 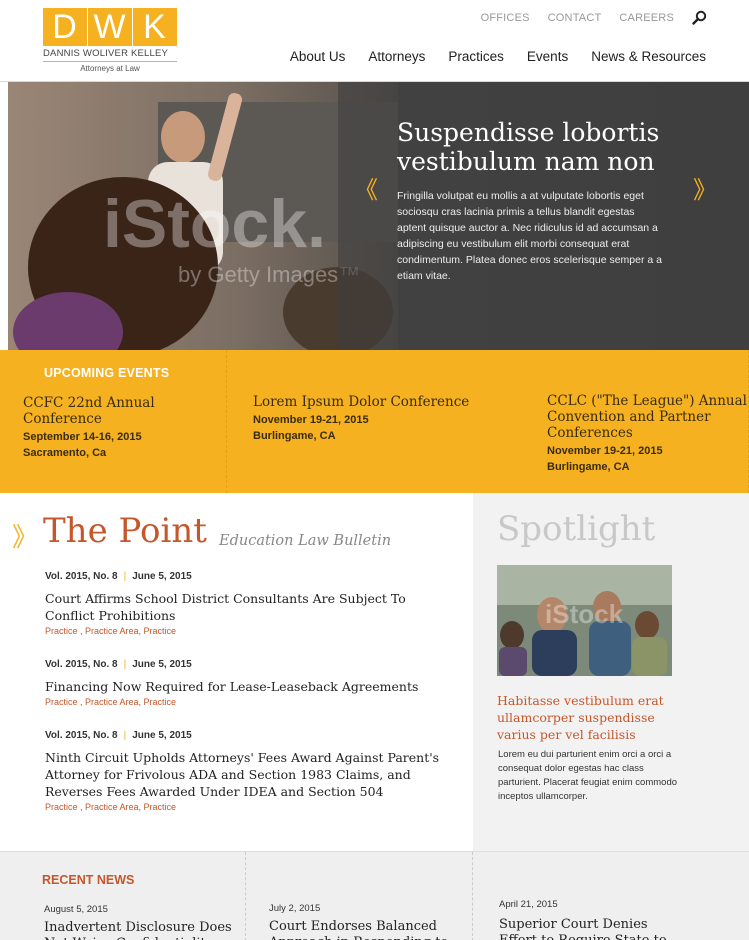 I want to click on logo-letter: D, so click(x=65, y=27).